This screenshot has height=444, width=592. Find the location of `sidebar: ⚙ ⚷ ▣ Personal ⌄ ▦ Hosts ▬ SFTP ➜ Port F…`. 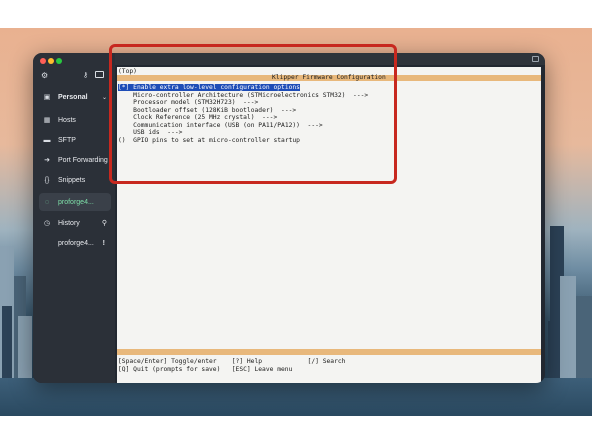

sidebar: ⚙ ⚷ ▣ Personal ⌄ ▦ Hosts ▬ SFTP ➜ Port F… is located at coordinates (74, 218).